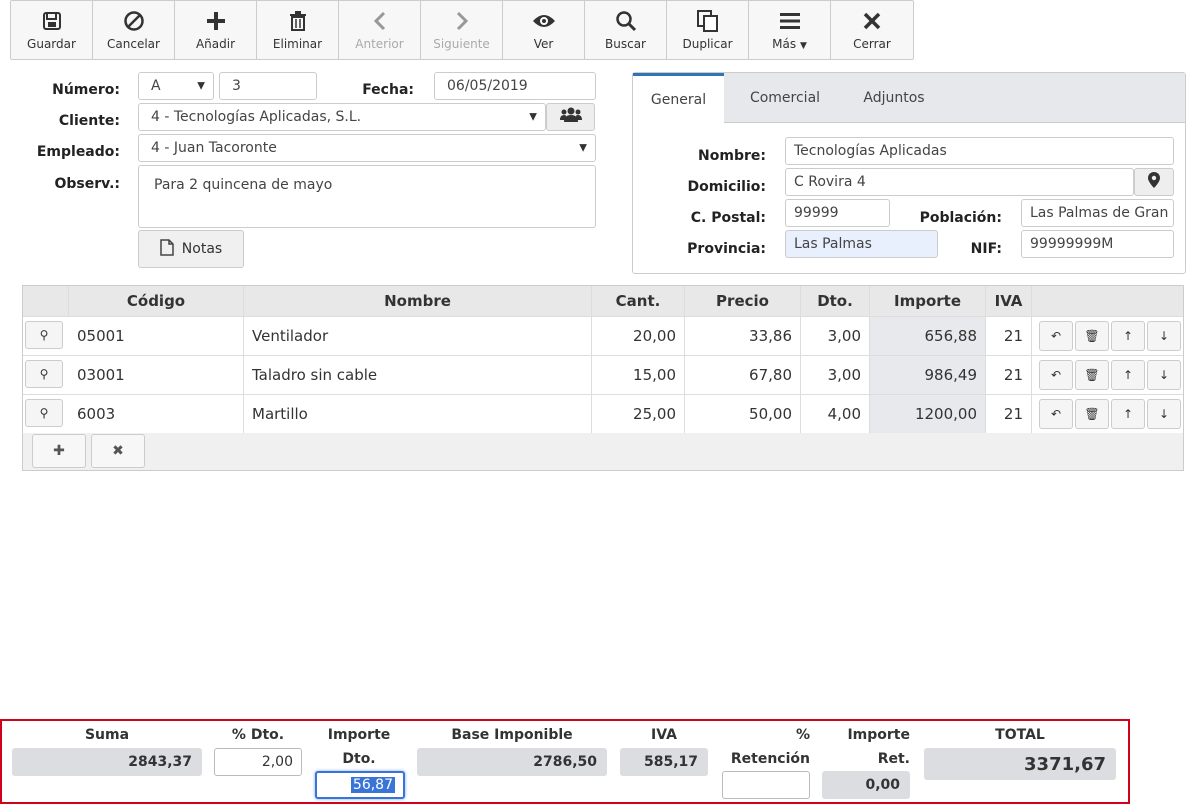 The width and height of the screenshot is (1188, 810). Describe the element at coordinates (191, 249) in the screenshot. I see `notes-button: Notas` at that location.